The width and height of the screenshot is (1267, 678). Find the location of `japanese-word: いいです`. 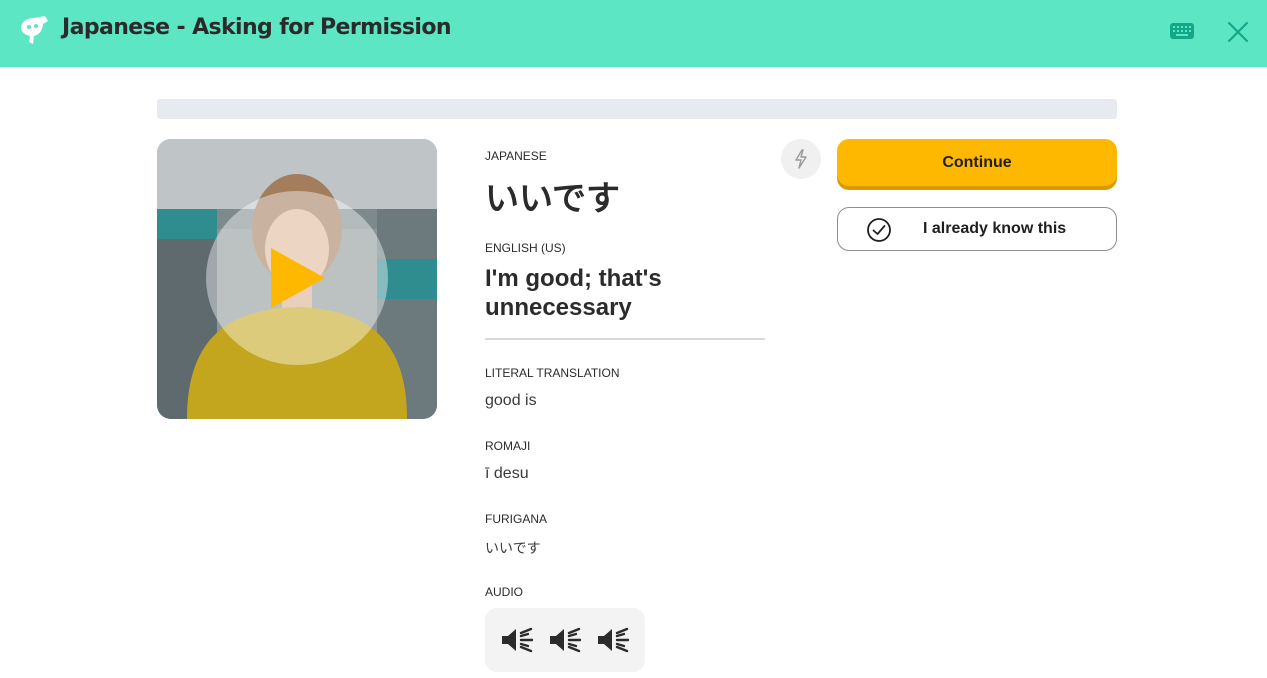

japanese-word: いいです is located at coordinates (552, 199).